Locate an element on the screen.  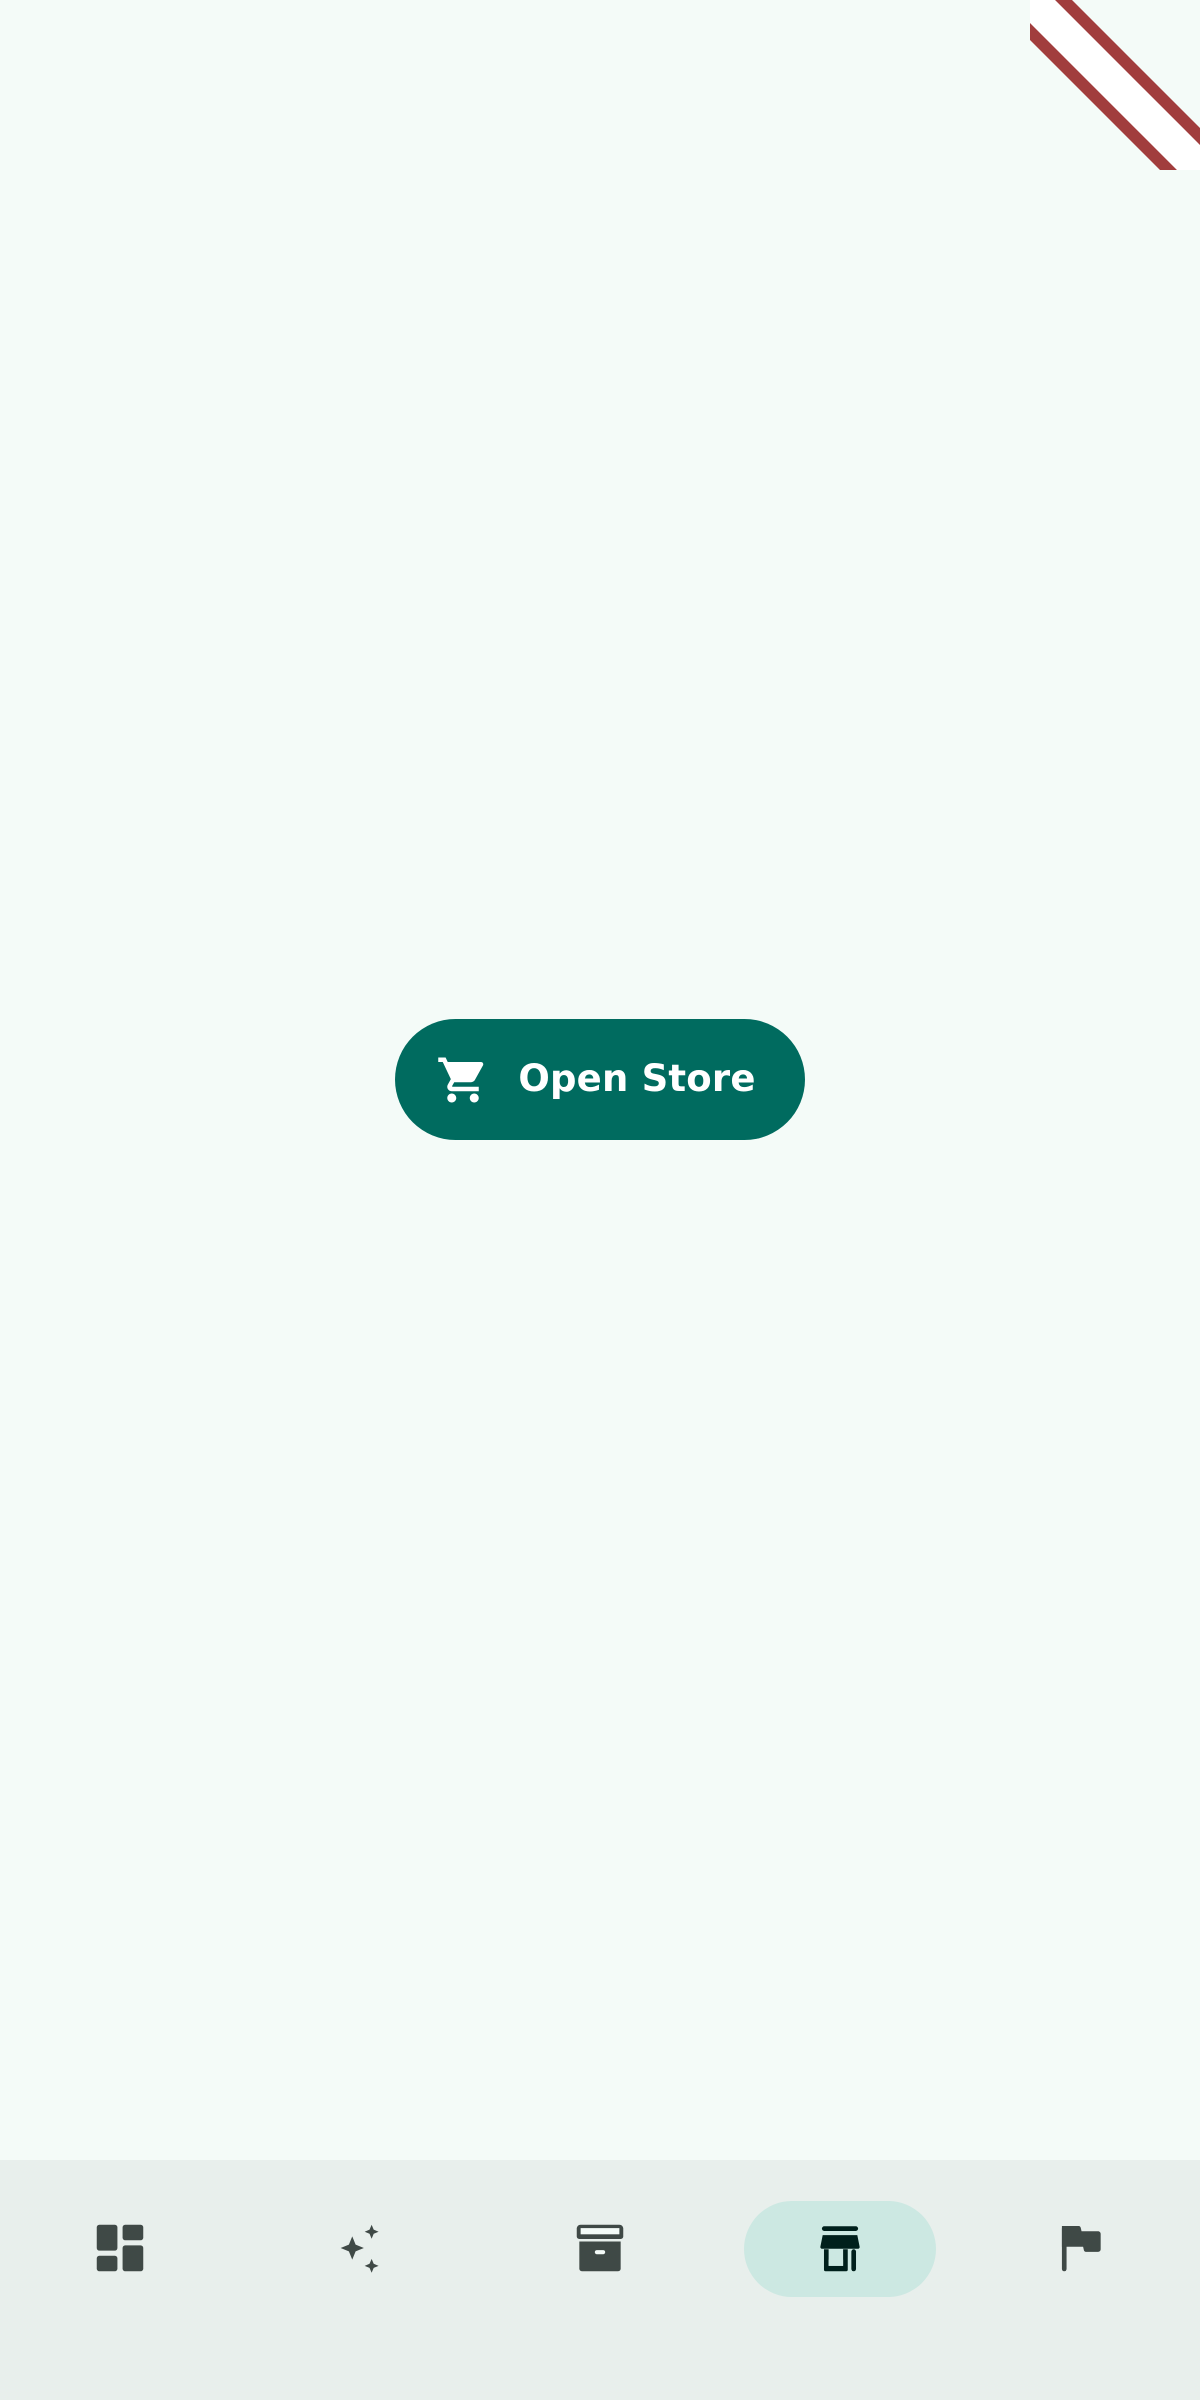
bottom-navigation-bar is located at coordinates (600, 2280).